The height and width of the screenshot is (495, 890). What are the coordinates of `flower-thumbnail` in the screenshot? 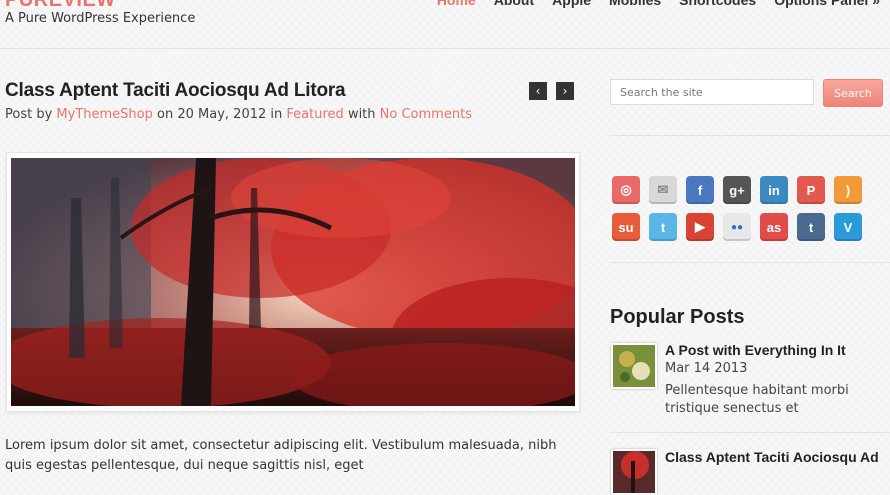 It's located at (634, 366).